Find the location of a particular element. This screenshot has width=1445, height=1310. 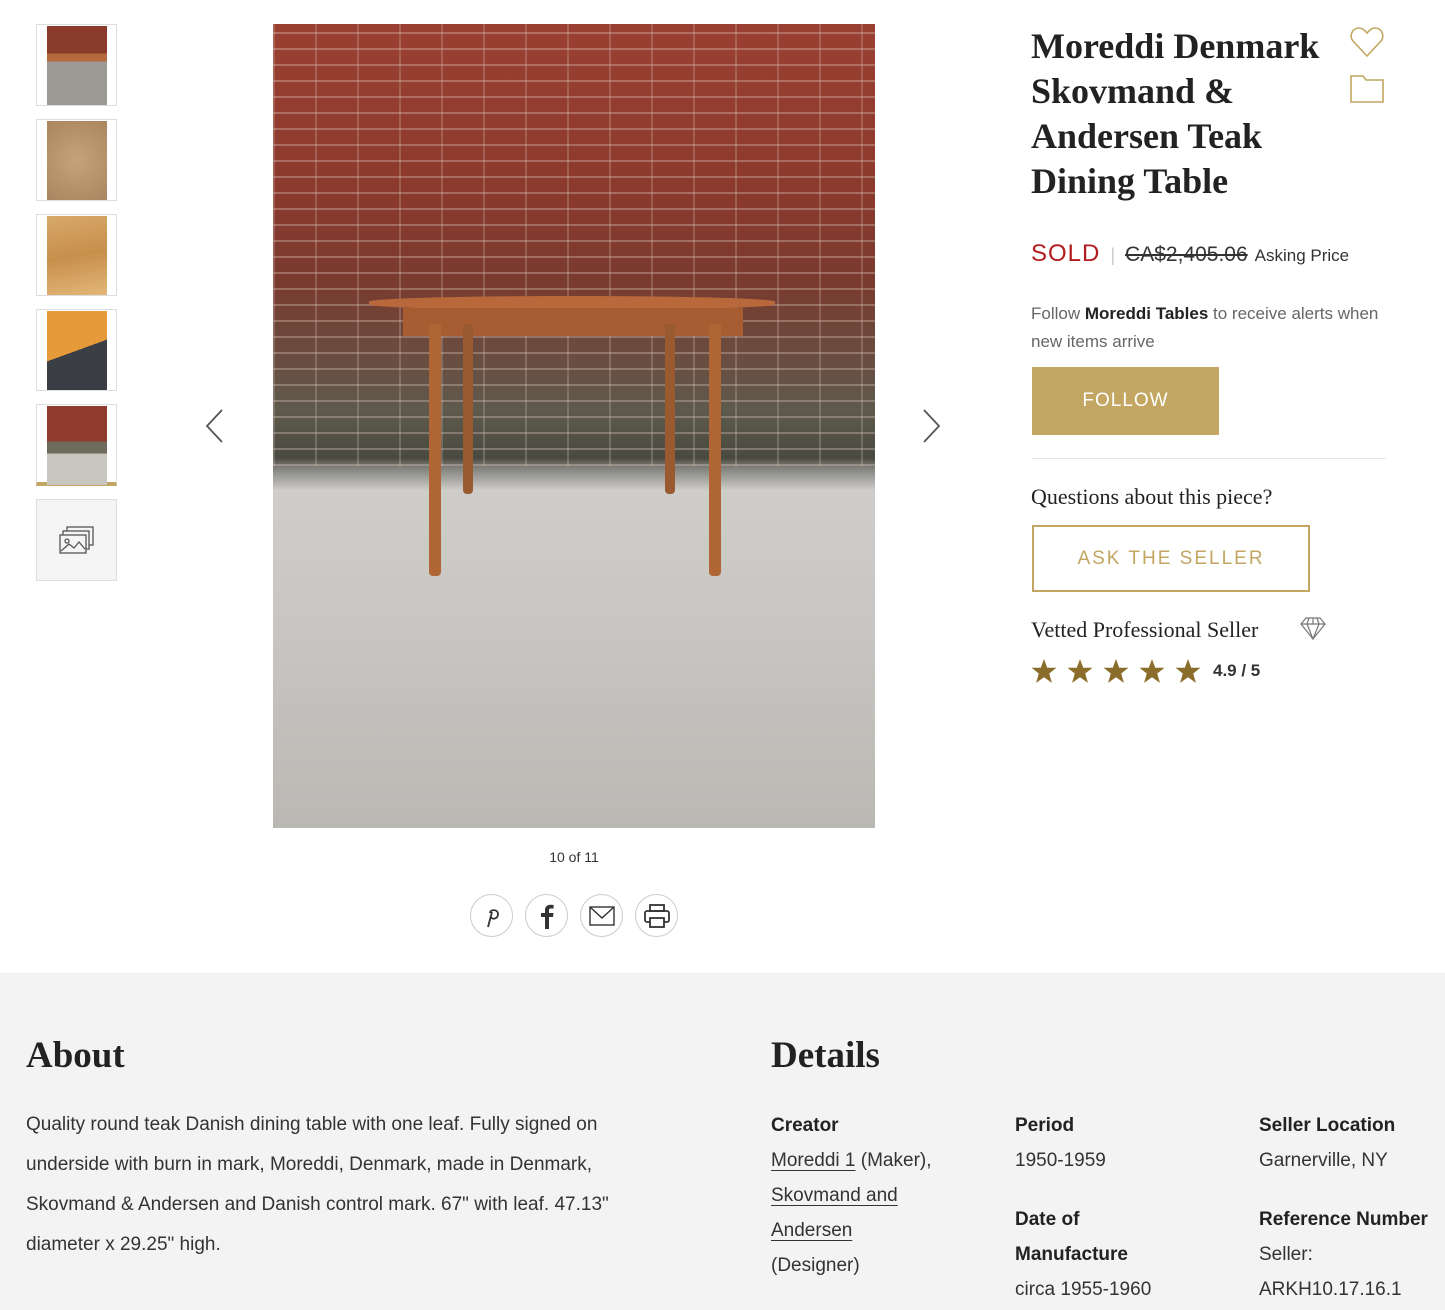

table-apron is located at coordinates (573, 322).